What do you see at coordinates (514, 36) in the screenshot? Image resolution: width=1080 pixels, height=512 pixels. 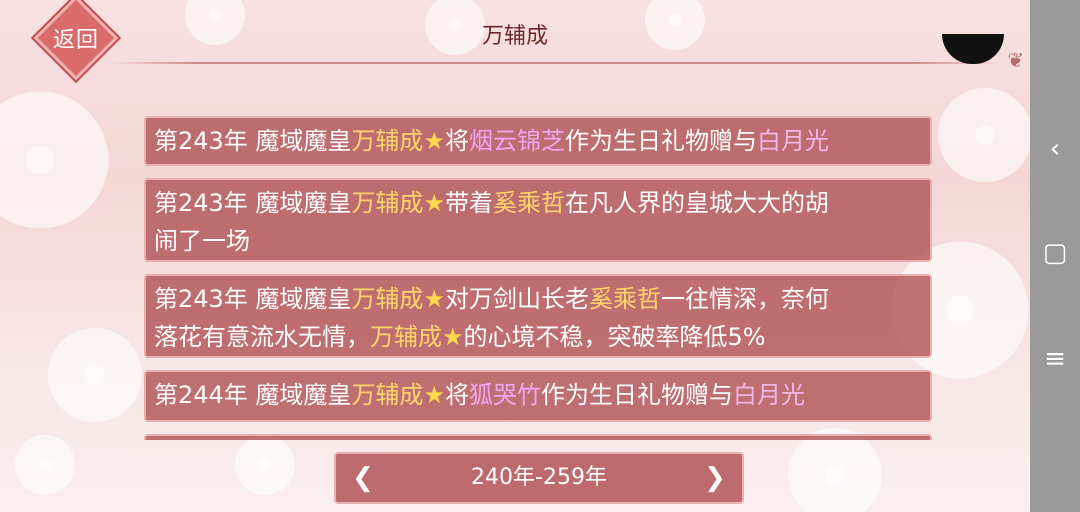 I see `page-title: 万辅成` at bounding box center [514, 36].